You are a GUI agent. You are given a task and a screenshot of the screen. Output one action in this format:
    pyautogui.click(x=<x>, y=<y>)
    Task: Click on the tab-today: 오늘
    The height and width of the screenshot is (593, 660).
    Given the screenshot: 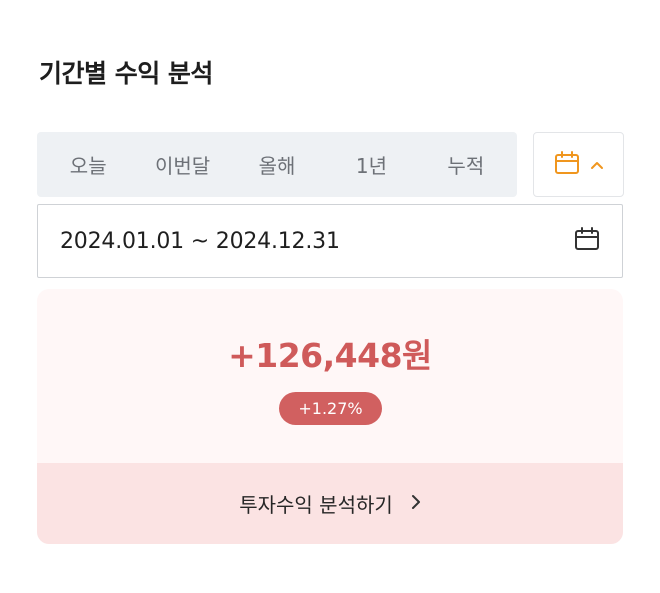 What is the action you would take?
    pyautogui.click(x=88, y=164)
    